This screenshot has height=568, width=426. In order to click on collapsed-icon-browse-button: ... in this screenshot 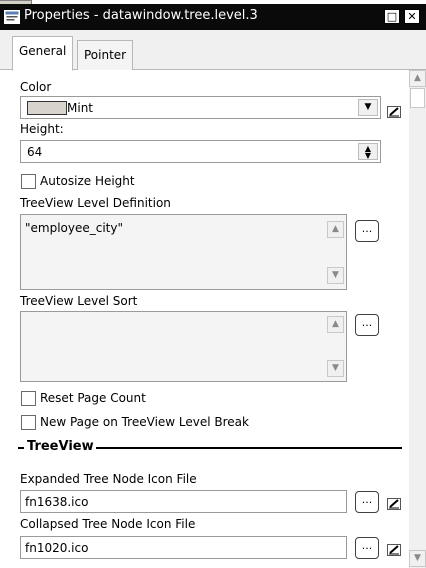, I will do `click(367, 548)`.